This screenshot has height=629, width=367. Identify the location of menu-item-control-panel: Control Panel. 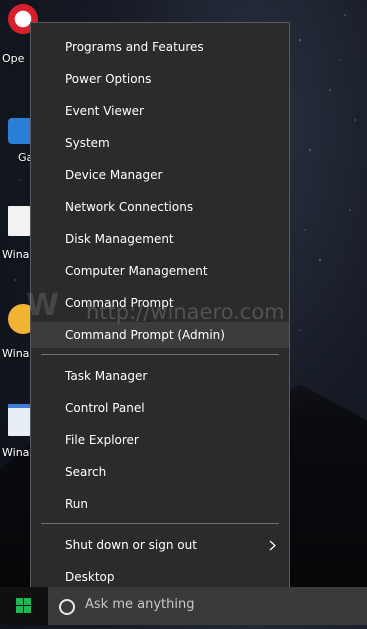
(160, 408).